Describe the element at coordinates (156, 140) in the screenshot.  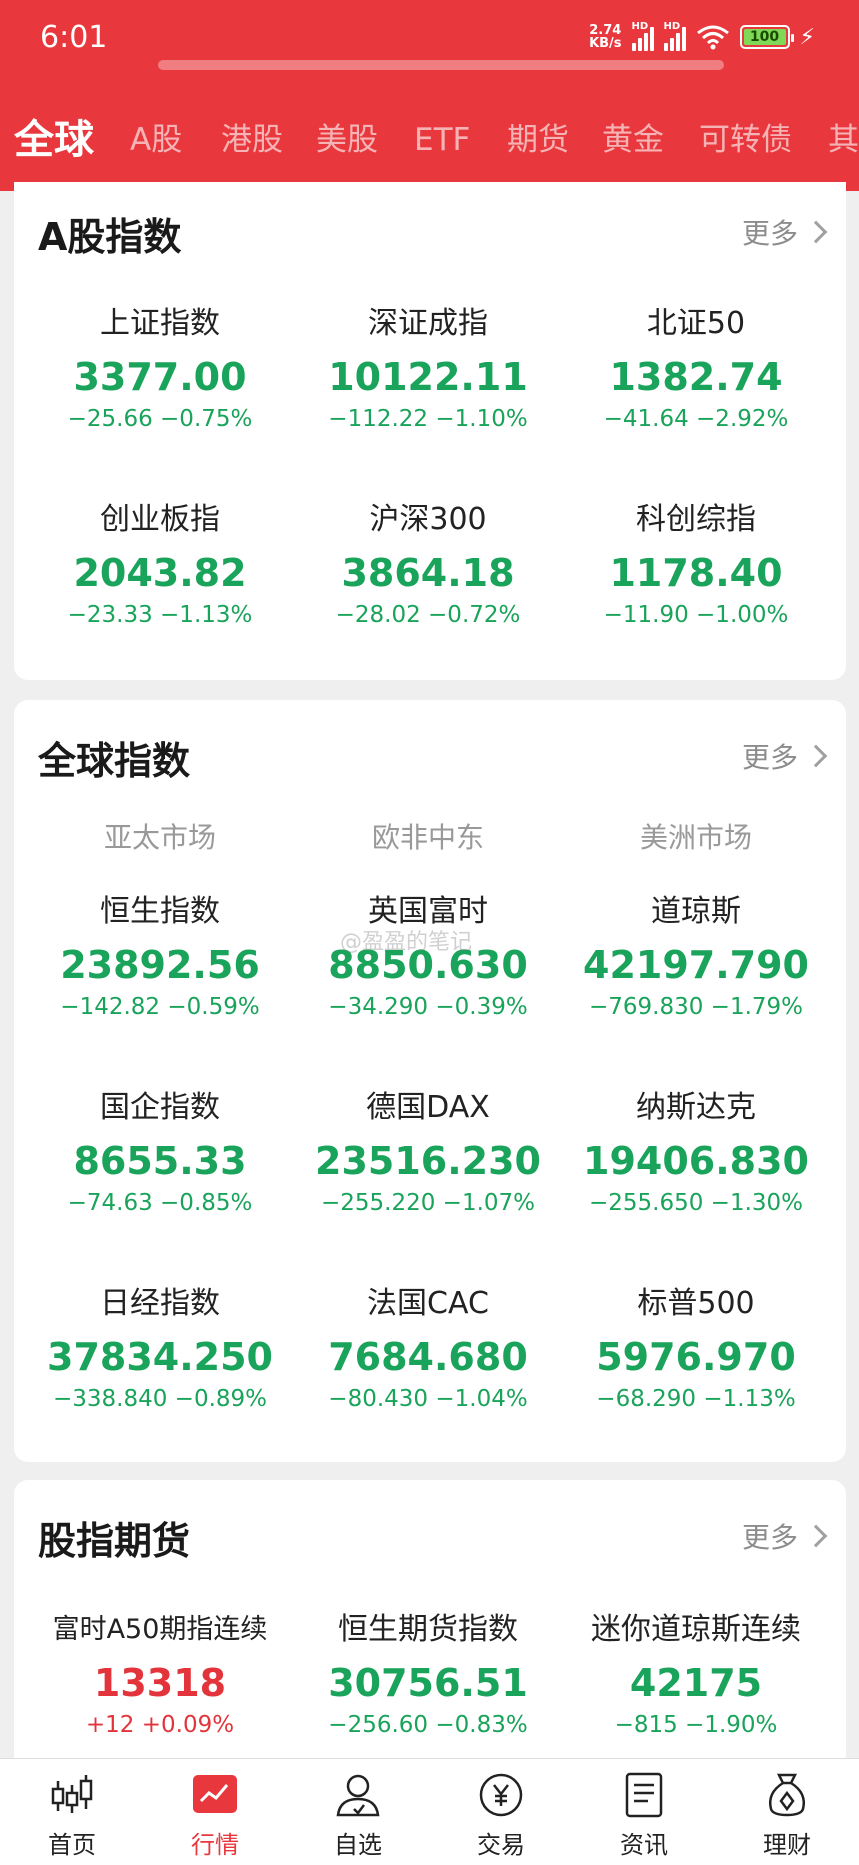
I see `tab-a-share: A股` at that location.